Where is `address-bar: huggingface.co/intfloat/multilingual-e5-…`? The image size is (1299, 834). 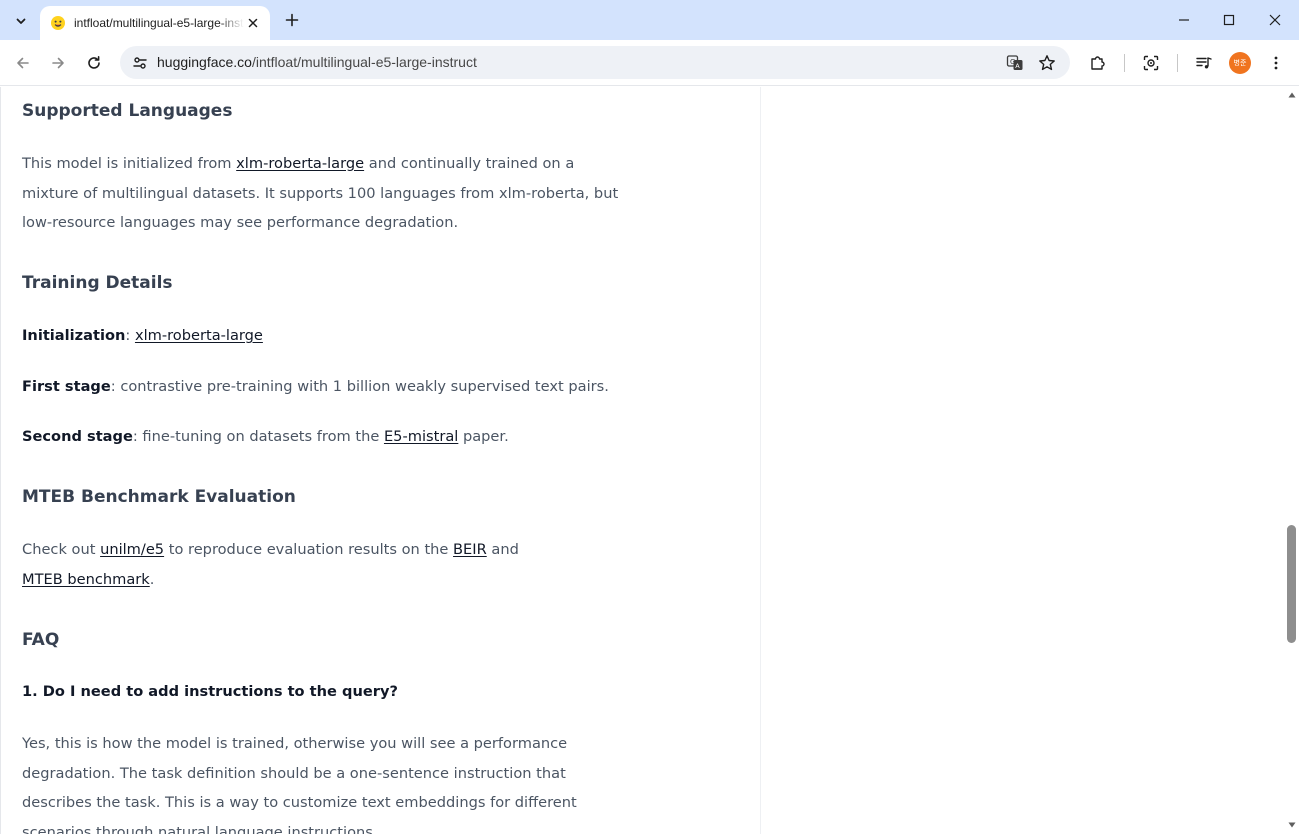 address-bar: huggingface.co/intfloat/multilingual-e5-… is located at coordinates (595, 62).